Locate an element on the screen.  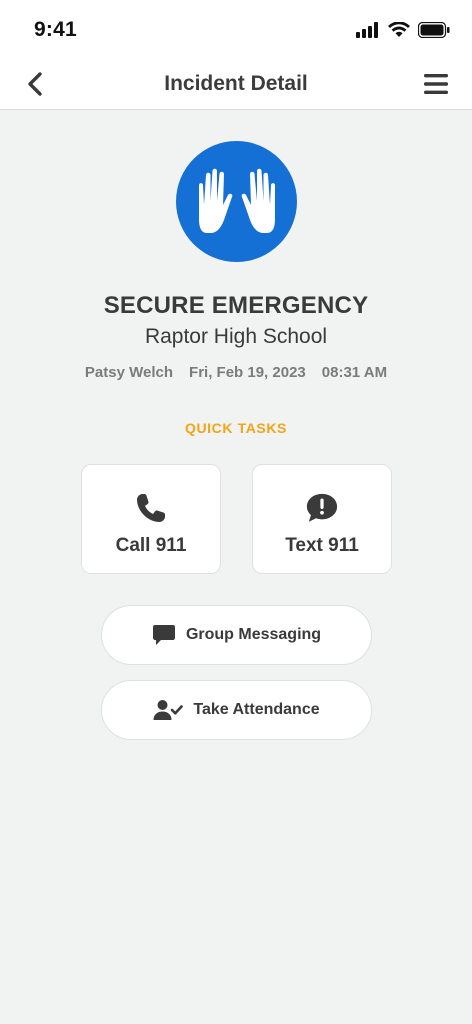
incident-date: Fri, Feb 19, 2023 is located at coordinates (247, 372).